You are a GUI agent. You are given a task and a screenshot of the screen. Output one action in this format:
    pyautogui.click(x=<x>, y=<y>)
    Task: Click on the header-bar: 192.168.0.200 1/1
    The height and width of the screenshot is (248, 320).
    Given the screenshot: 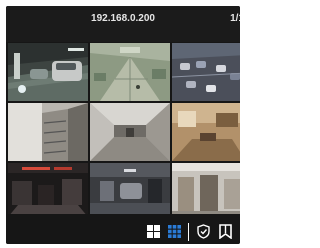 What is the action you would take?
    pyautogui.click(x=123, y=24)
    